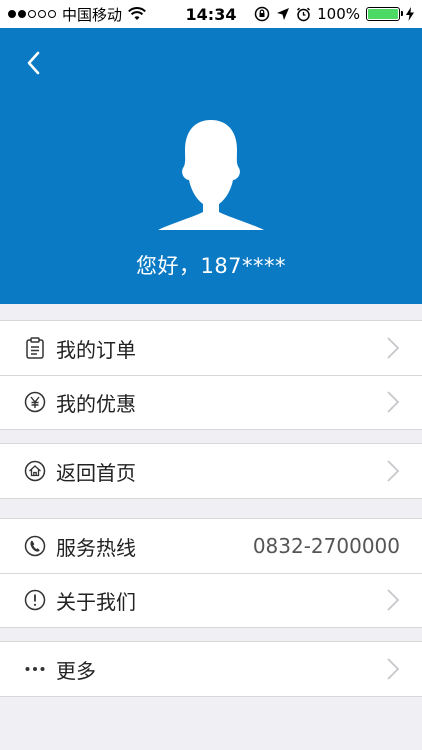  What do you see at coordinates (410, 14) in the screenshot?
I see `charging-bolt-icon` at bounding box center [410, 14].